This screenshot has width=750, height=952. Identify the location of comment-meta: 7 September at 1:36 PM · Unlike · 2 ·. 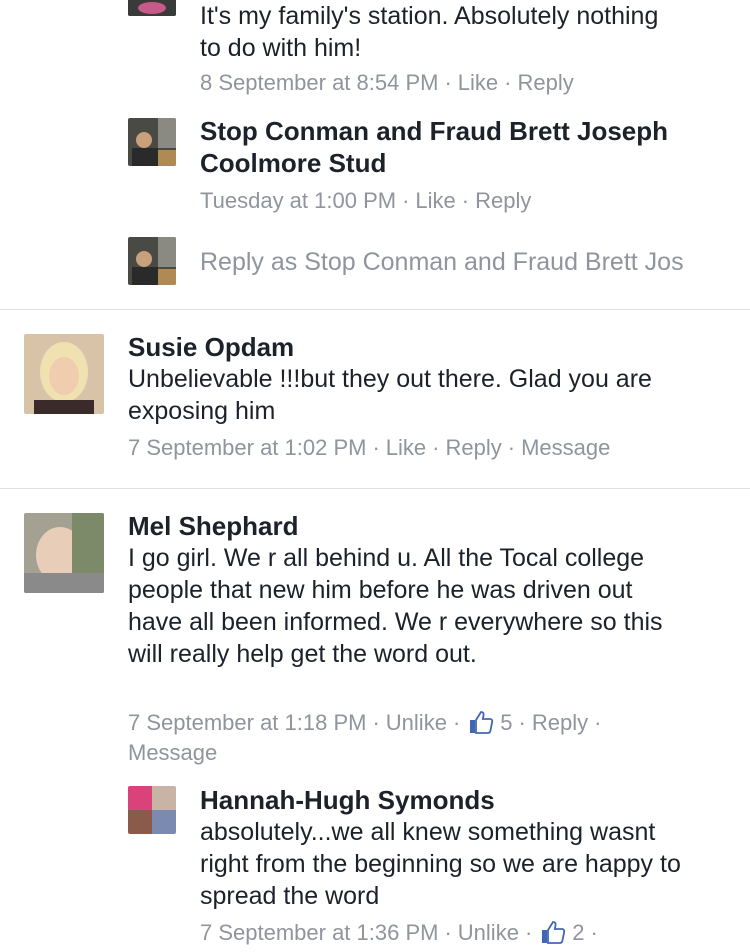
(402, 935).